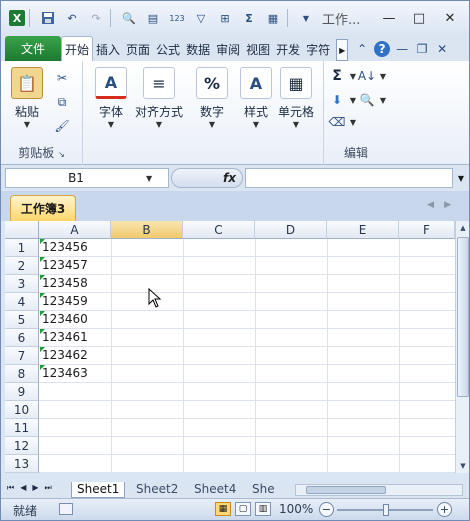  What do you see at coordinates (389, 18) in the screenshot?
I see `minimize-icon: —` at bounding box center [389, 18].